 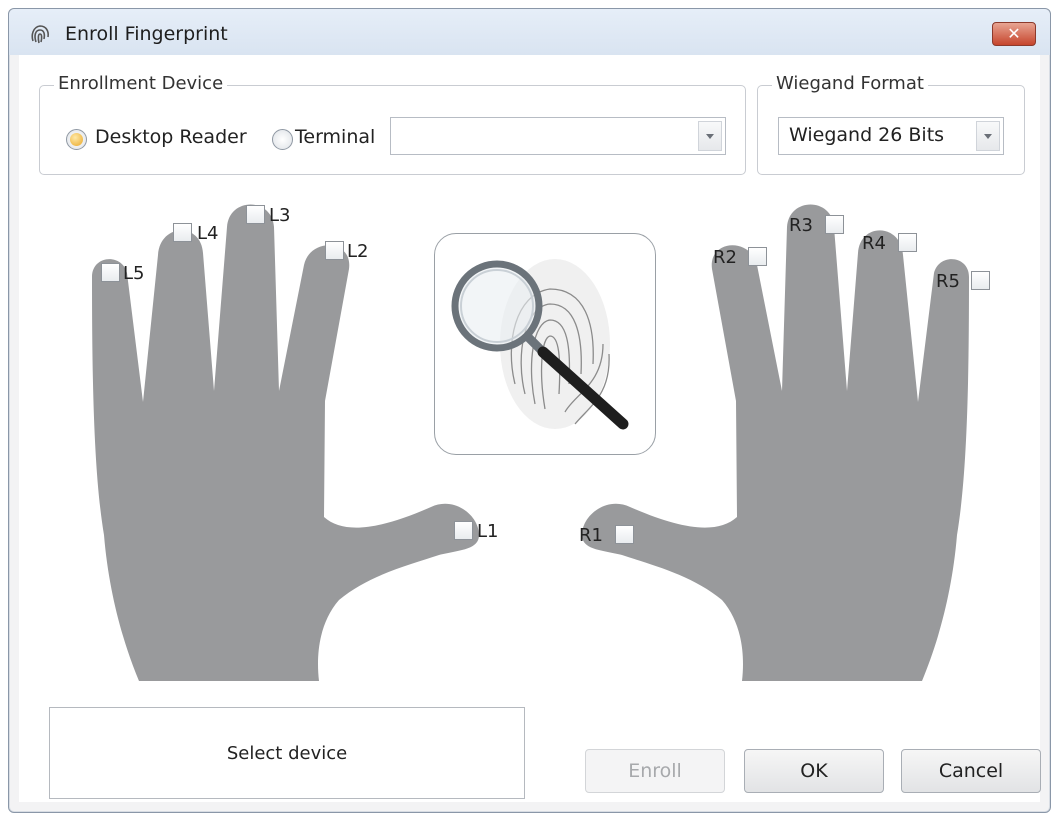 What do you see at coordinates (907, 242) in the screenshot?
I see `finger-checkbox-r4` at bounding box center [907, 242].